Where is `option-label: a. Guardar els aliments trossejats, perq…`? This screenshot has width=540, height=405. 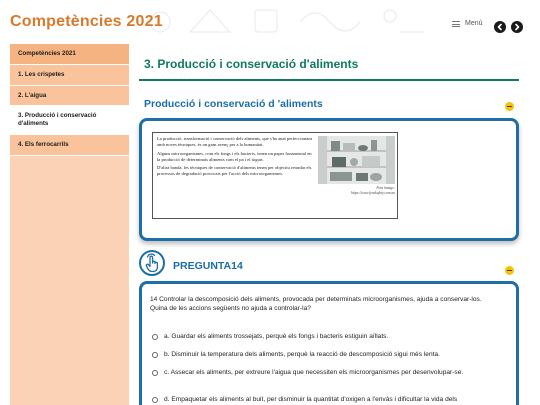 option-label: a. Guardar els aliments trossejats, perq… is located at coordinates (276, 336).